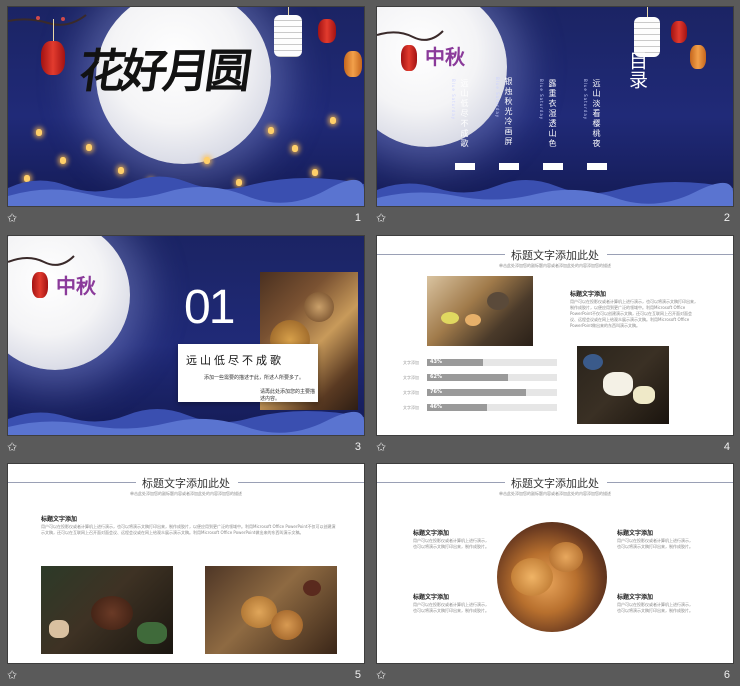 The image size is (740, 686). Describe the element at coordinates (288, 36) in the screenshot. I see `white-lantern-icon` at that location.